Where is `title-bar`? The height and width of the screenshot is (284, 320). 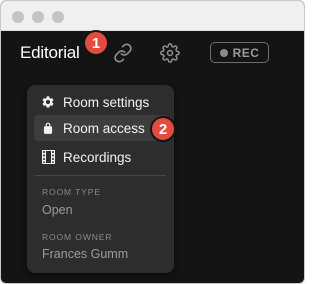
title-bar is located at coordinates (152, 16).